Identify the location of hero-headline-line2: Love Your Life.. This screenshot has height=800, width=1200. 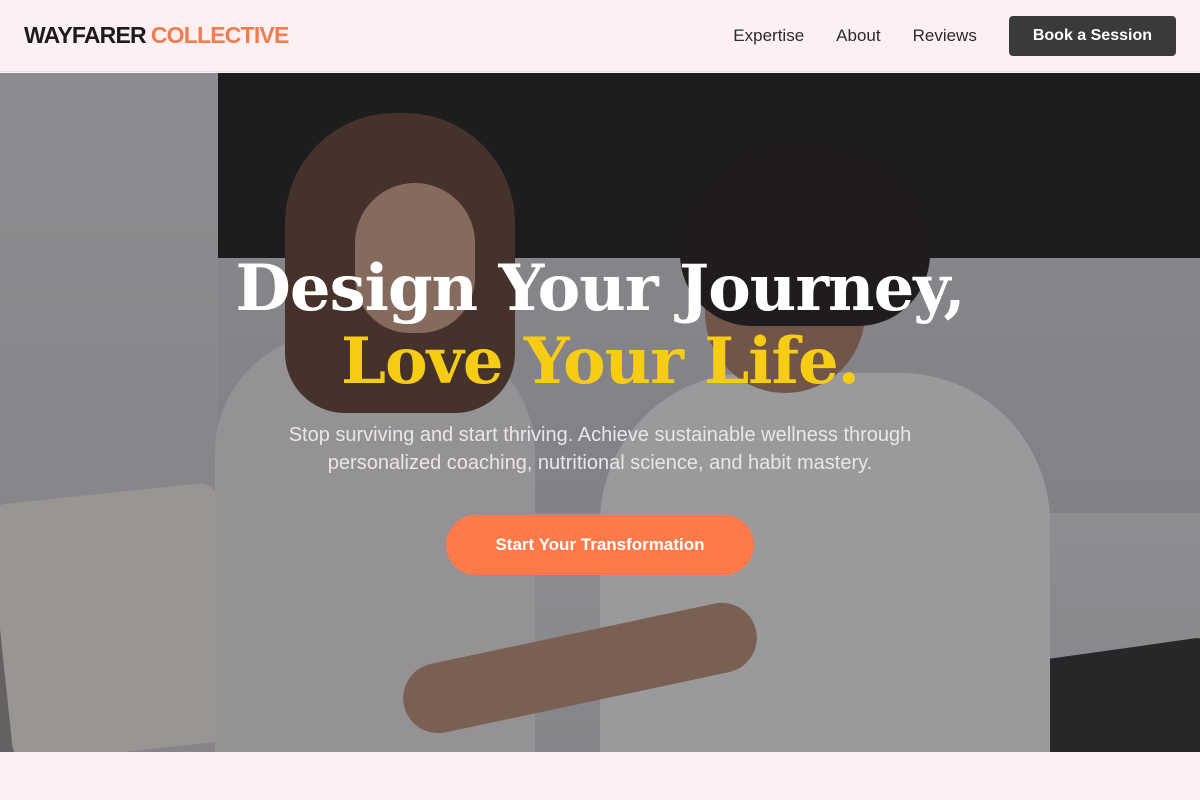
(600, 361).